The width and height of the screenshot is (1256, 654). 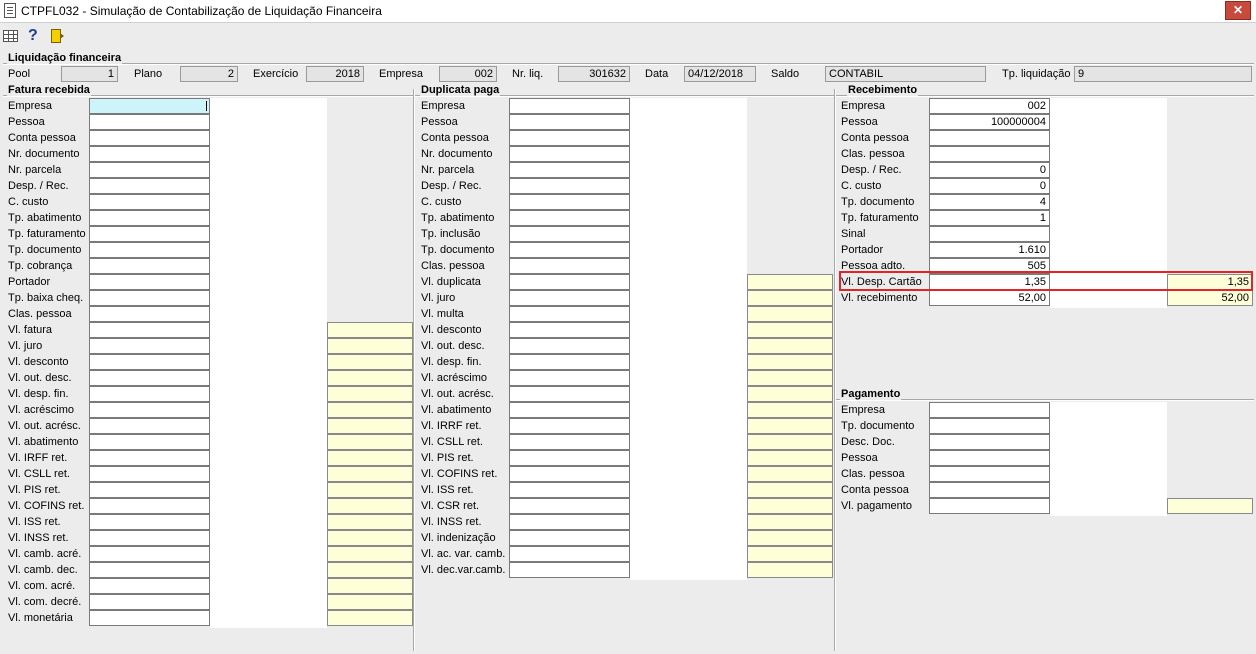 I want to click on fatura-vl-desconto-total-field, so click(x=370, y=362).